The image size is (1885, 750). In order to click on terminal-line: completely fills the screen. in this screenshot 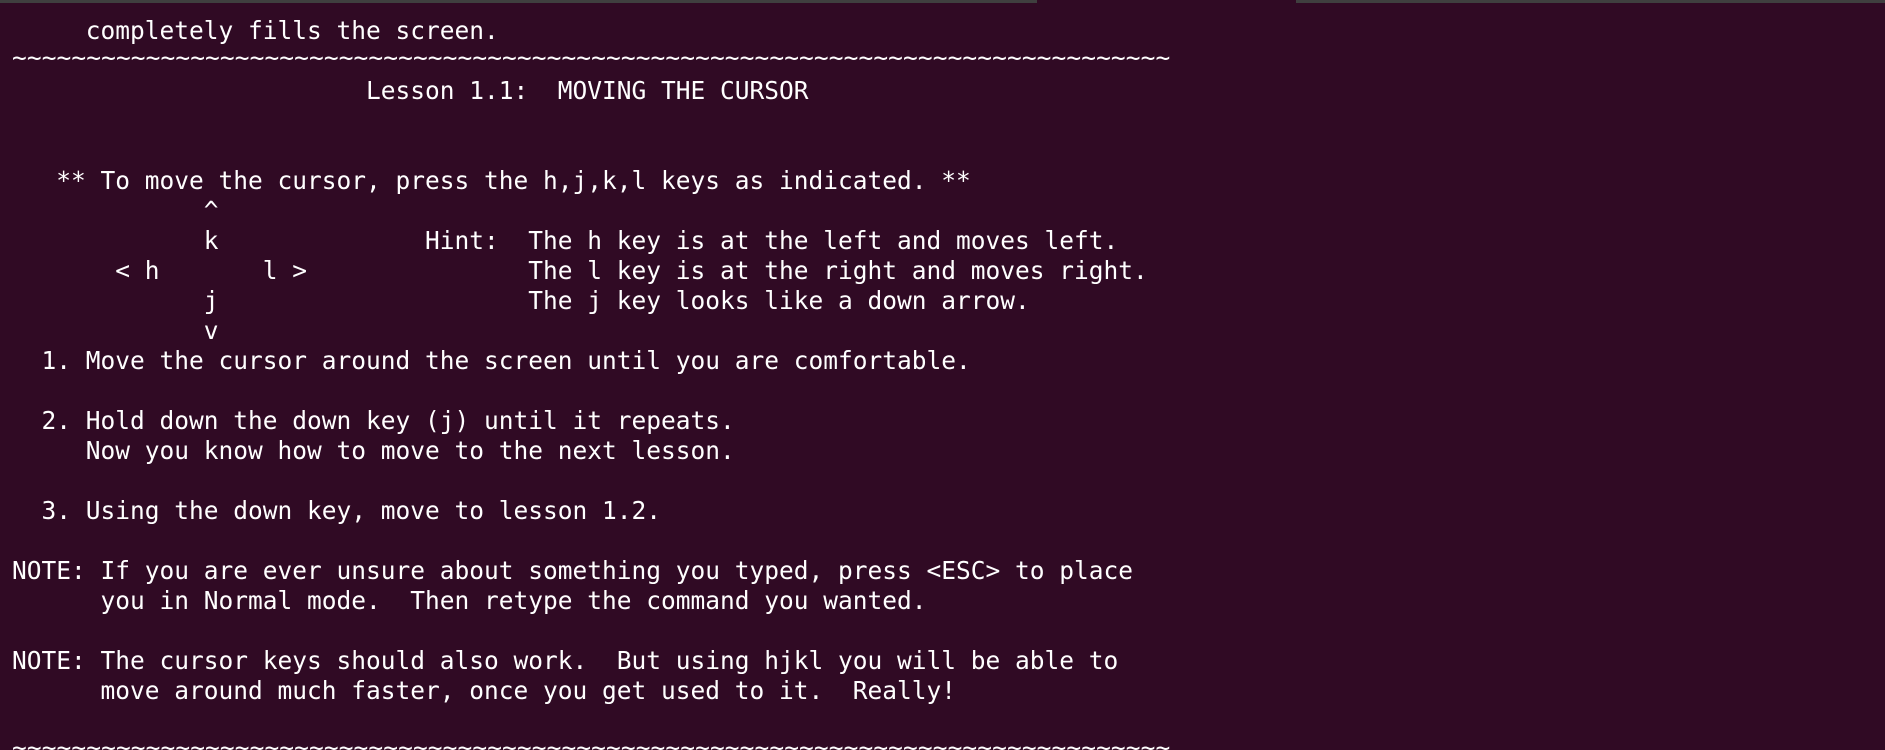, I will do `click(255, 30)`.